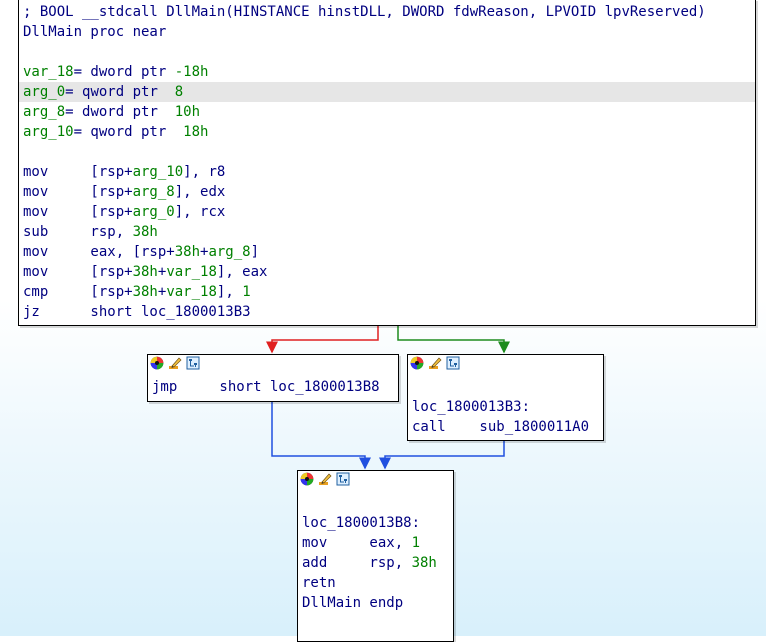 Image resolution: width=766 pixels, height=642 pixels. I want to click on edge-jmp-to-exit, so click(321, 435).